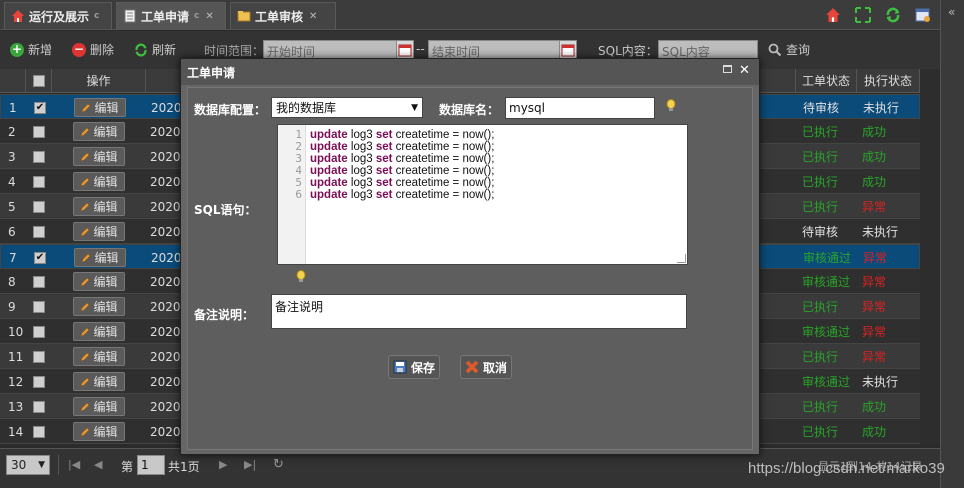  Describe the element at coordinates (568, 50) in the screenshot. I see `end-calendar-button` at that location.